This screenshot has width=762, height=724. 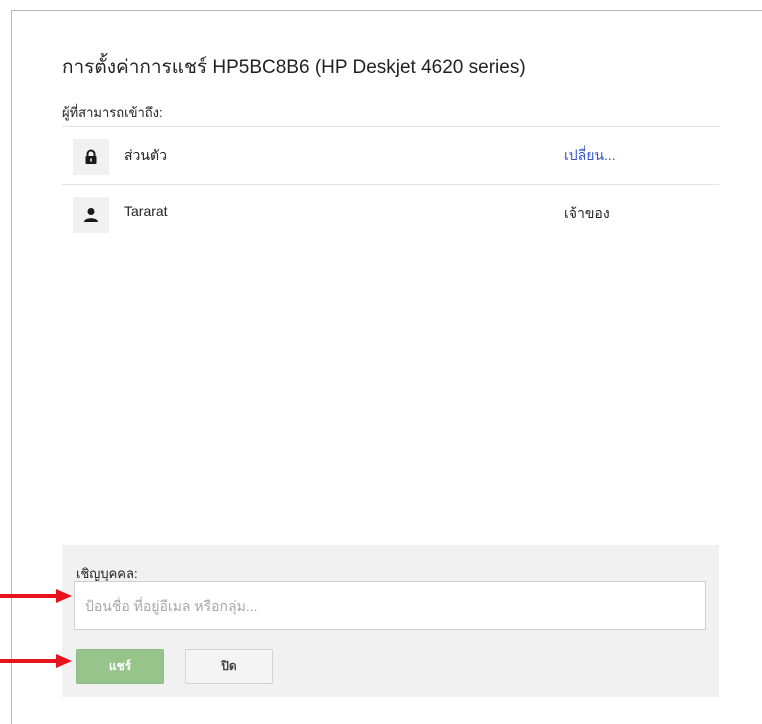 I want to click on access-label: ผู้ที่สามารถเข้าถึง:, so click(x=112, y=112).